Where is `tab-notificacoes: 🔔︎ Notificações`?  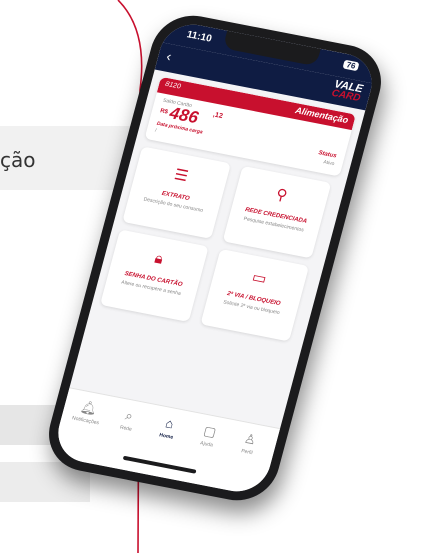 tab-notificacoes: 🔔︎ Notificações is located at coordinates (88, 412).